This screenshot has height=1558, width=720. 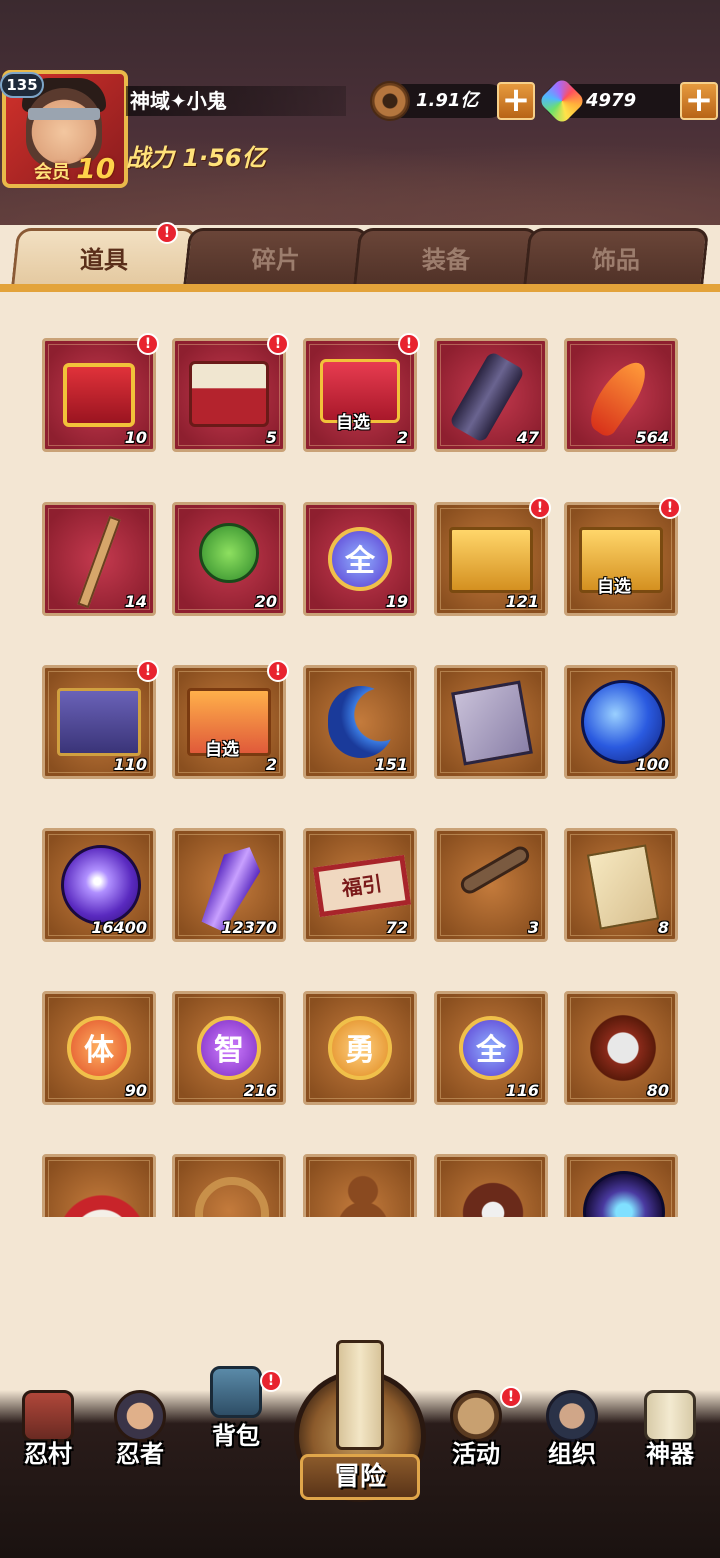 I want to click on combat-power: 战力 1·56亿, so click(x=196, y=158).